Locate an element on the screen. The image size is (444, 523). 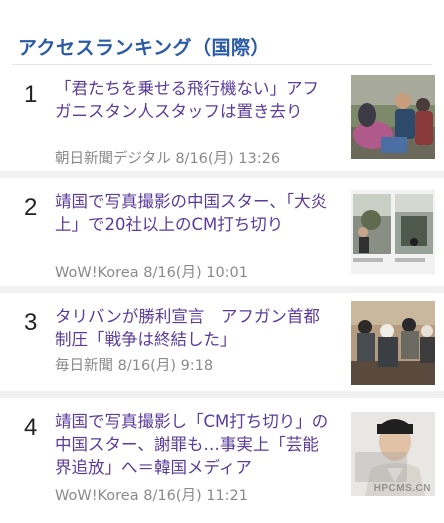
taliban-group-photo-icon is located at coordinates (393, 343).